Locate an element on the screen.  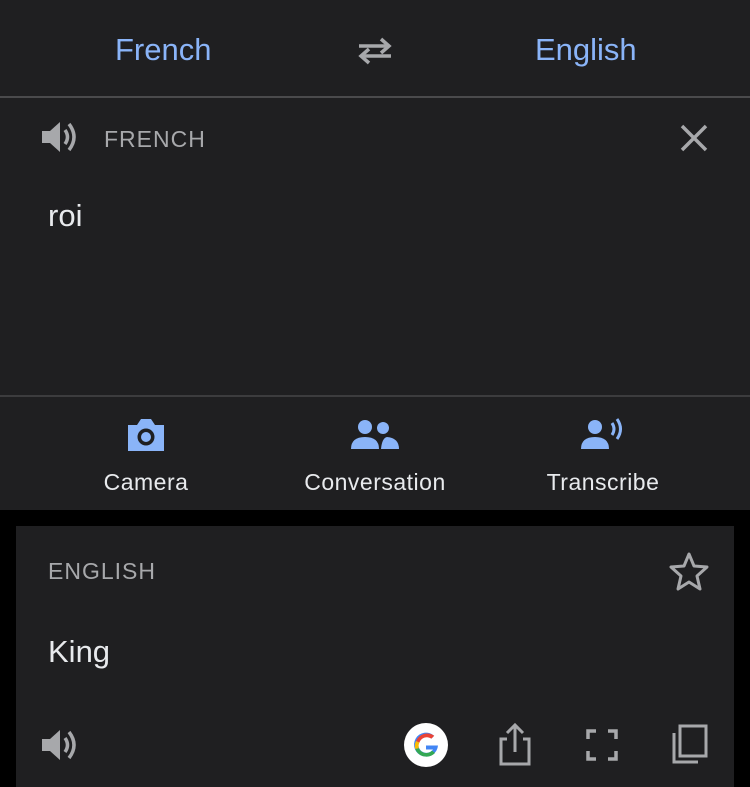
swap-arrows-icon is located at coordinates (375, 50).